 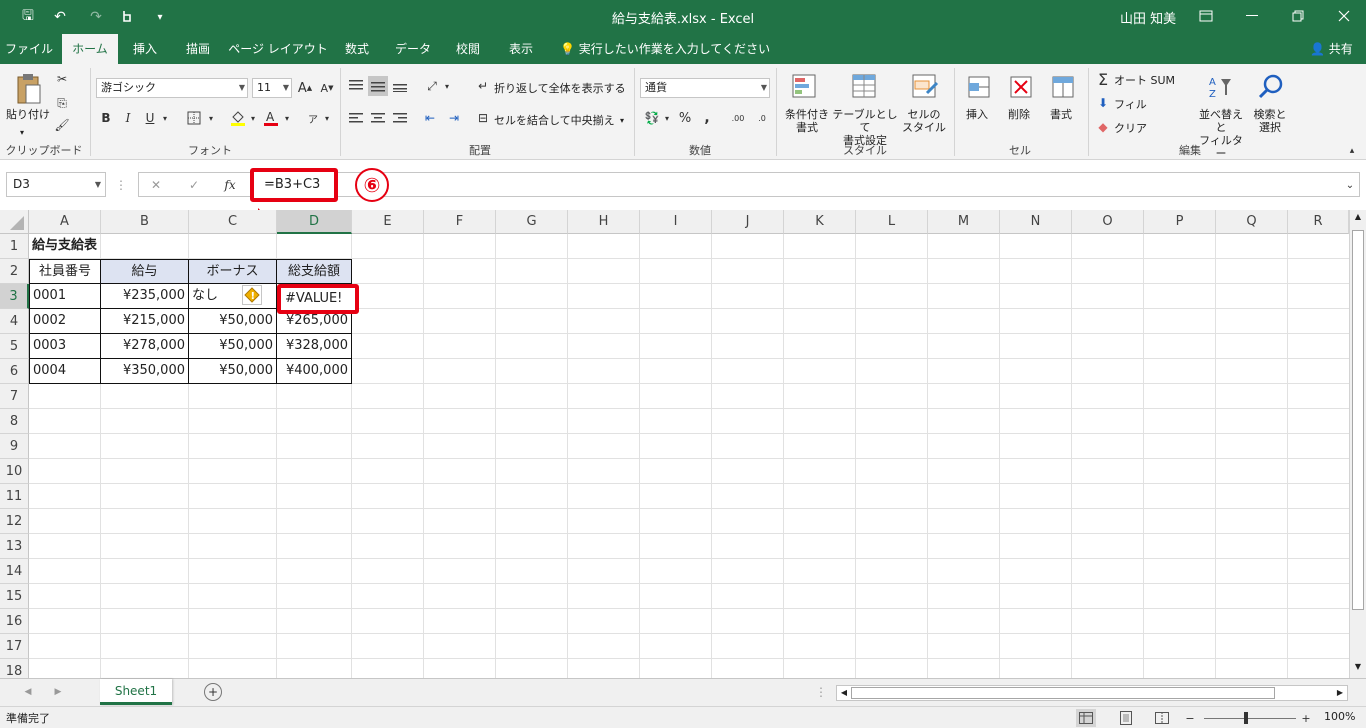 What do you see at coordinates (253, 118) in the screenshot?
I see `fill-color-dropdown-icon: ▾` at bounding box center [253, 118].